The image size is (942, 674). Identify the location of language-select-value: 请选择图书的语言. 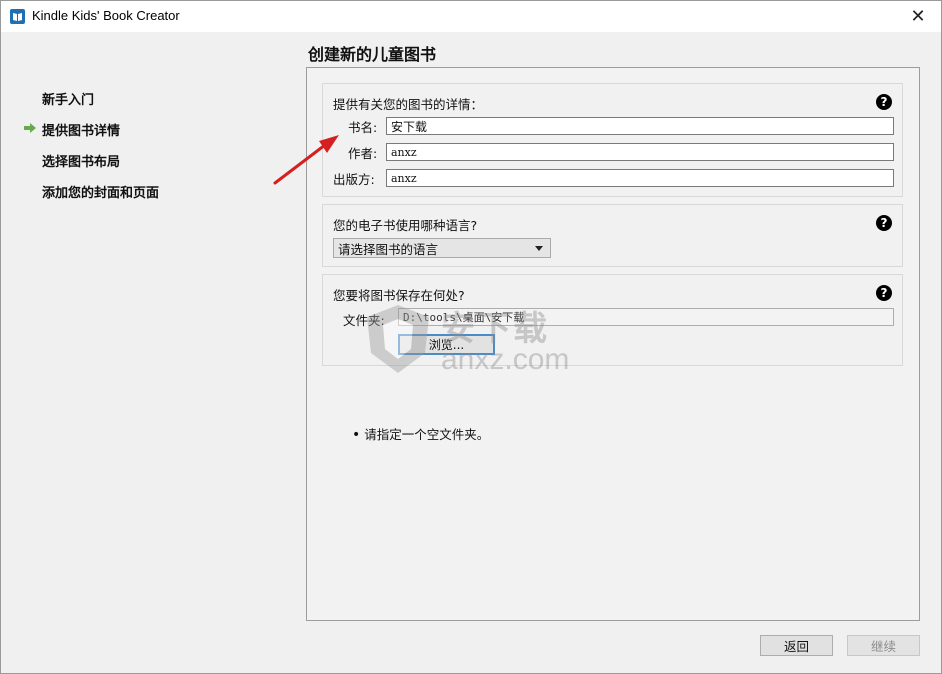
(388, 249).